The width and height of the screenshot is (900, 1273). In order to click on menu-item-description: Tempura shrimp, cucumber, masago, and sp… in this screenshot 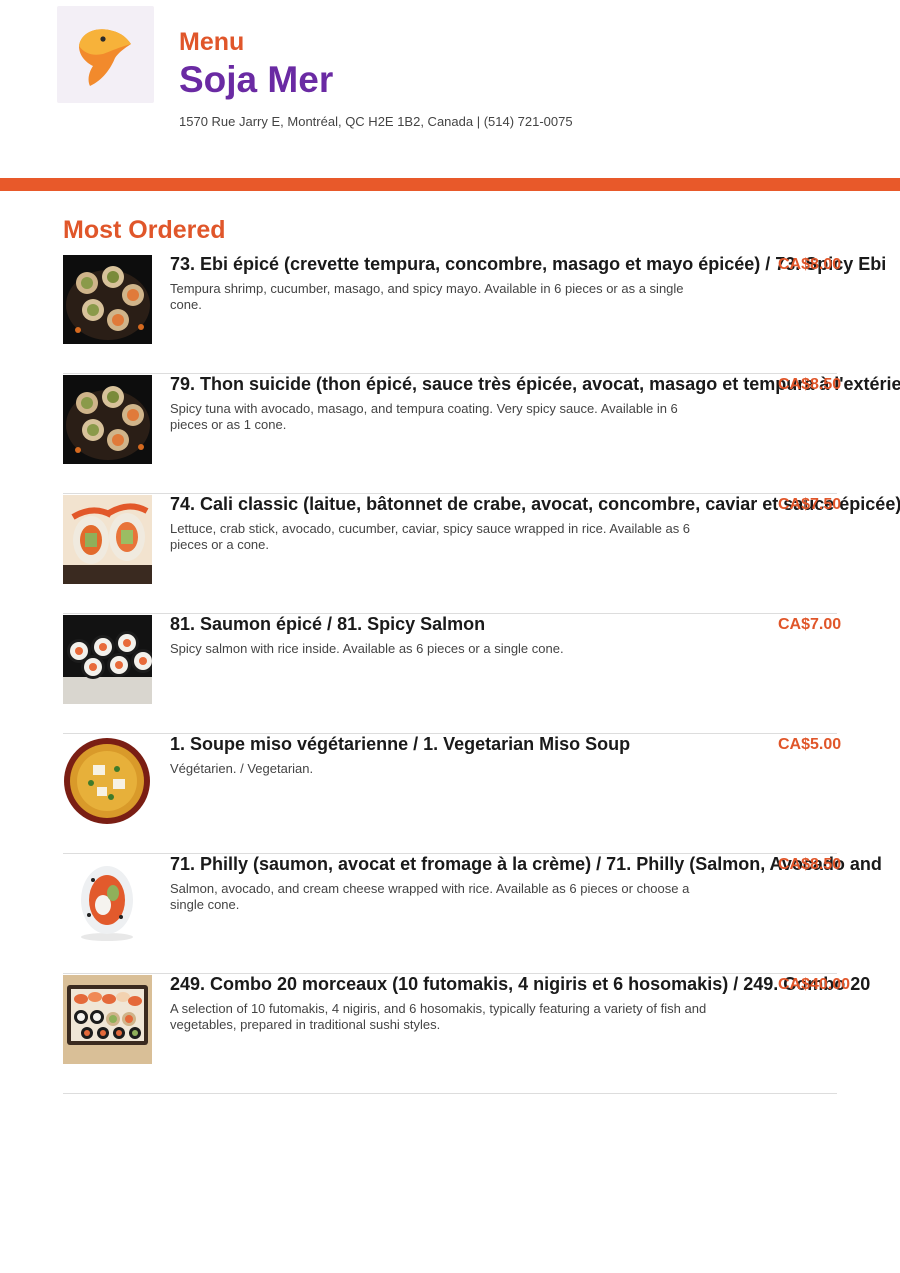, I will do `click(427, 296)`.